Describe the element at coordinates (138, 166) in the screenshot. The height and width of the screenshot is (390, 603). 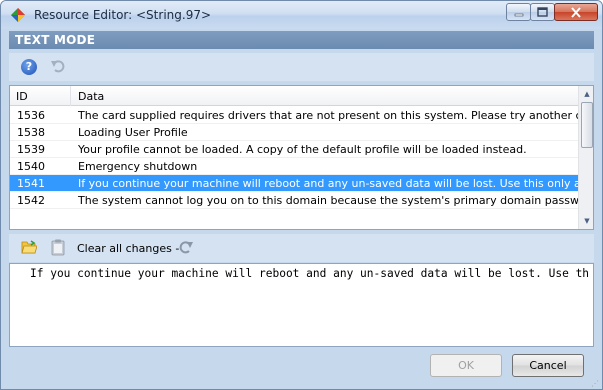
I see `row-data: Emergency shutdown` at that location.